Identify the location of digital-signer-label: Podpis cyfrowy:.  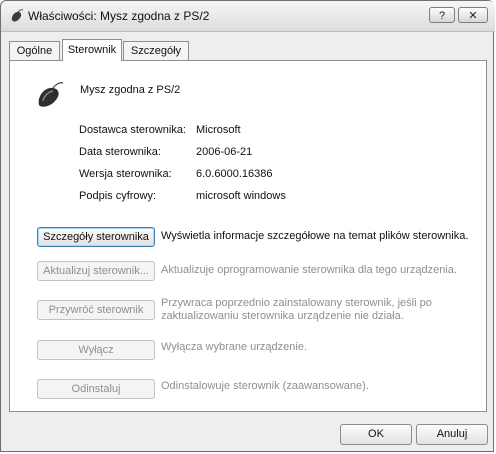
(118, 196).